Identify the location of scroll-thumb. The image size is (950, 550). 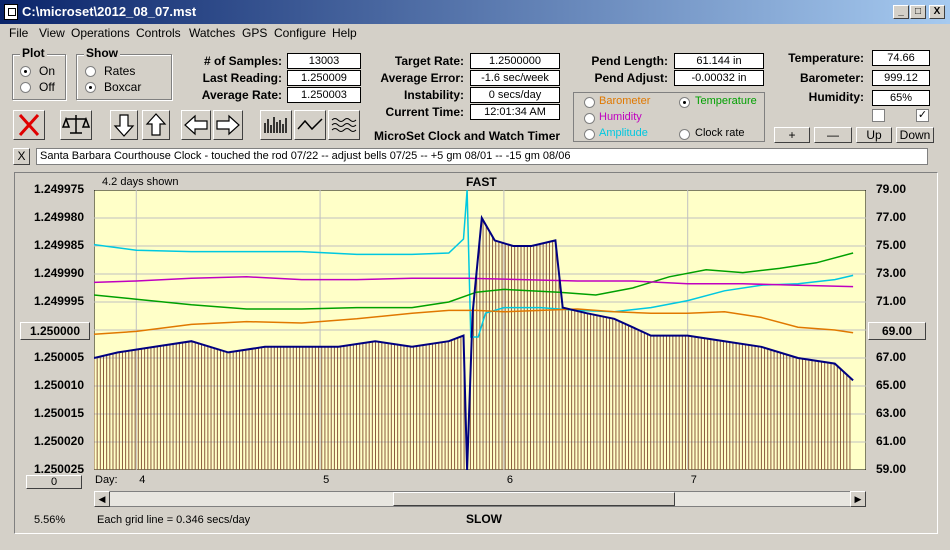
(534, 499).